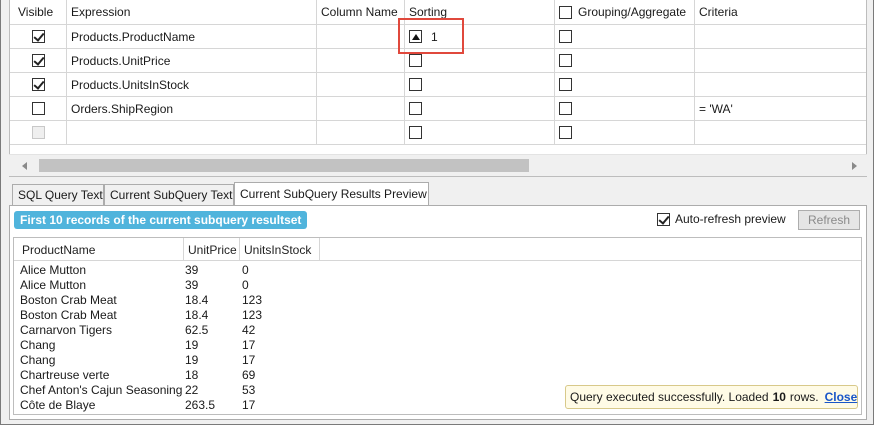 The height and width of the screenshot is (425, 874). Describe the element at coordinates (437, 375) in the screenshot. I see `result-row: Chartreuse verte 18 69` at that location.